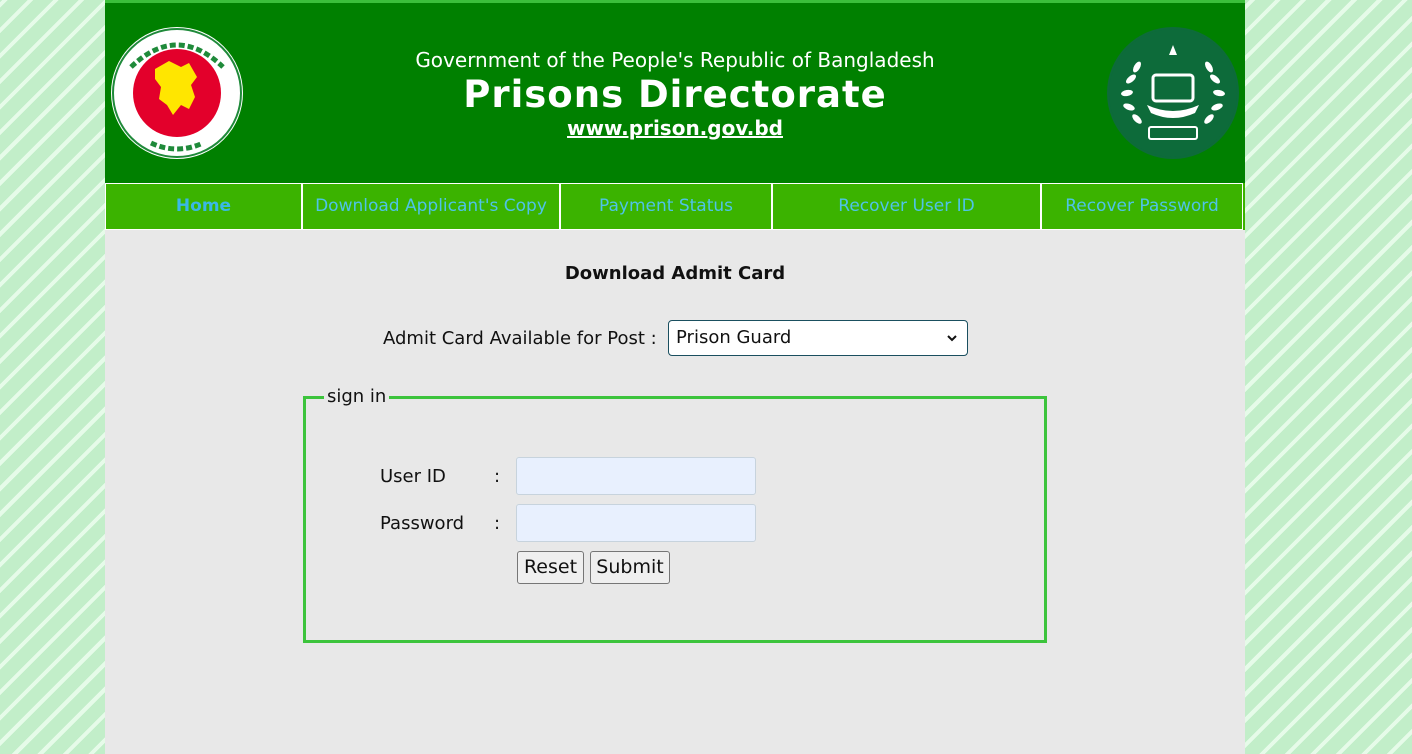  I want to click on prisons-emblem-icon, so click(1173, 93).